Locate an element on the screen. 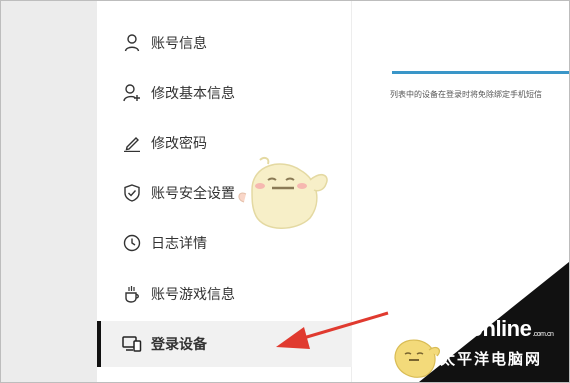 The image size is (570, 383). watermark-brand: PConline.com.cn is located at coordinates (497, 328).